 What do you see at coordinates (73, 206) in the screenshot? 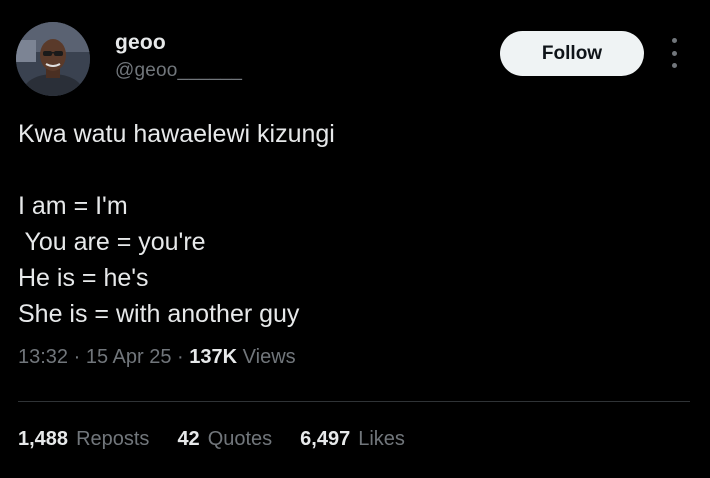
I see `tweet-line: I am = I'm` at bounding box center [73, 206].